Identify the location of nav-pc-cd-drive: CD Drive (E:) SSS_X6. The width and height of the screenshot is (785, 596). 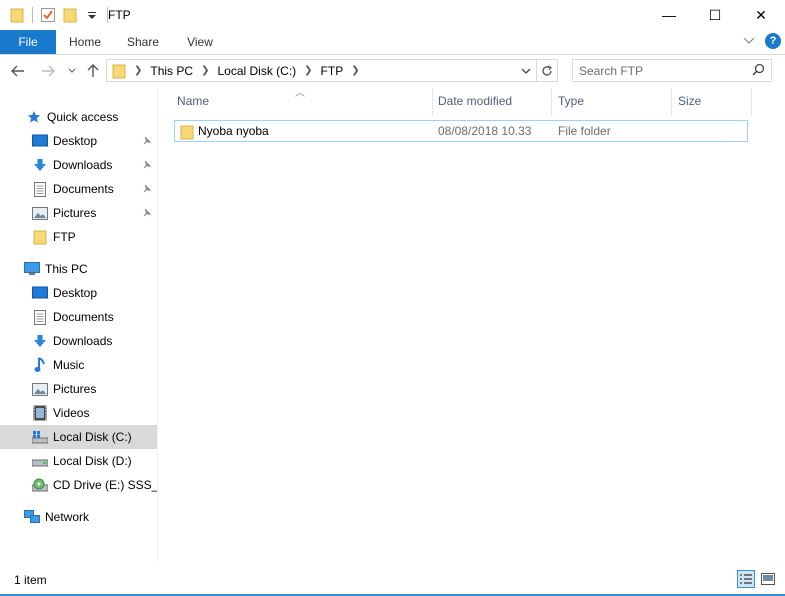
(78, 485).